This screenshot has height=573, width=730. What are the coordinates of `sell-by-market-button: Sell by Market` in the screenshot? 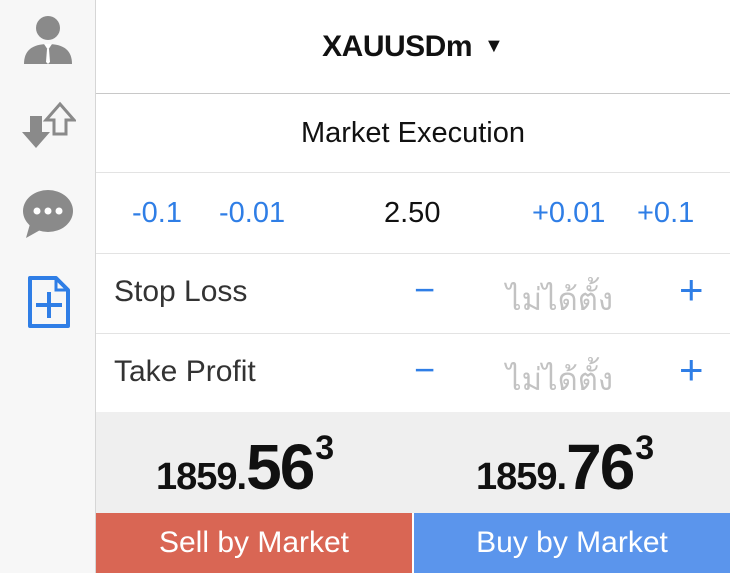 It's located at (254, 543).